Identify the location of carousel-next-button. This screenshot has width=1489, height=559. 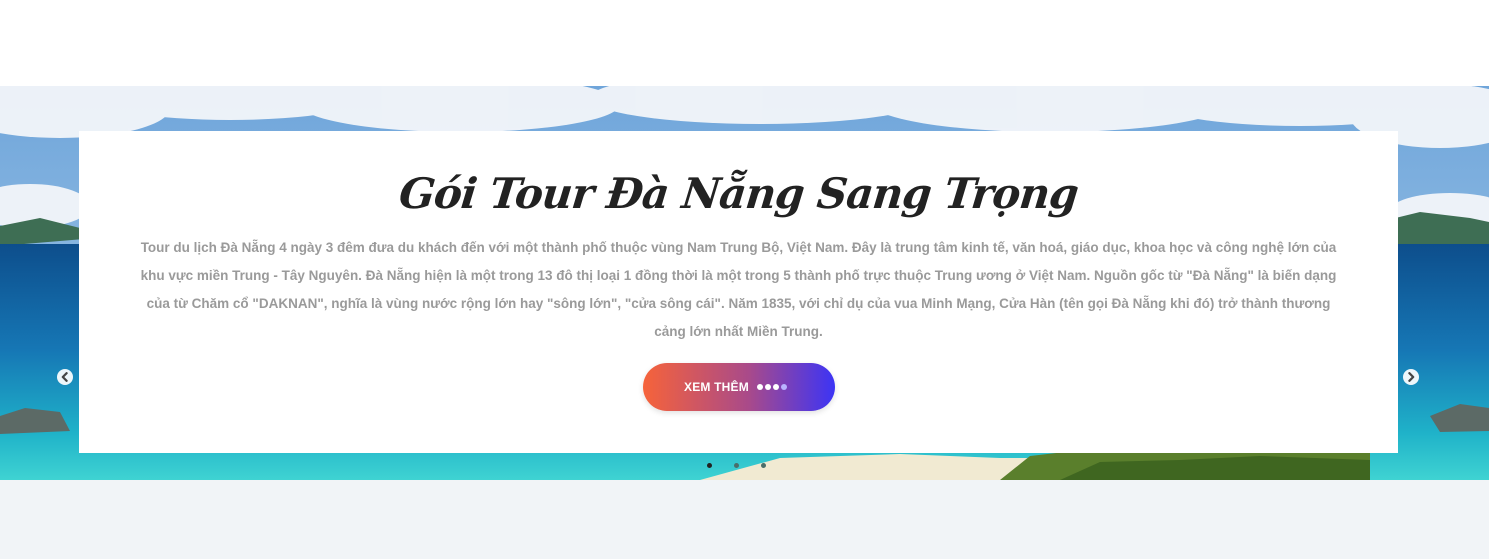
(1411, 377).